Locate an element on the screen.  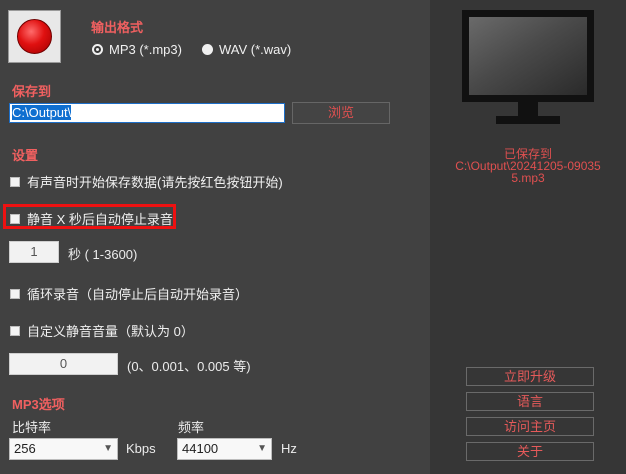
auto-stop-option: 静音 X 秒后自动停止录音 is located at coordinates (91, 218).